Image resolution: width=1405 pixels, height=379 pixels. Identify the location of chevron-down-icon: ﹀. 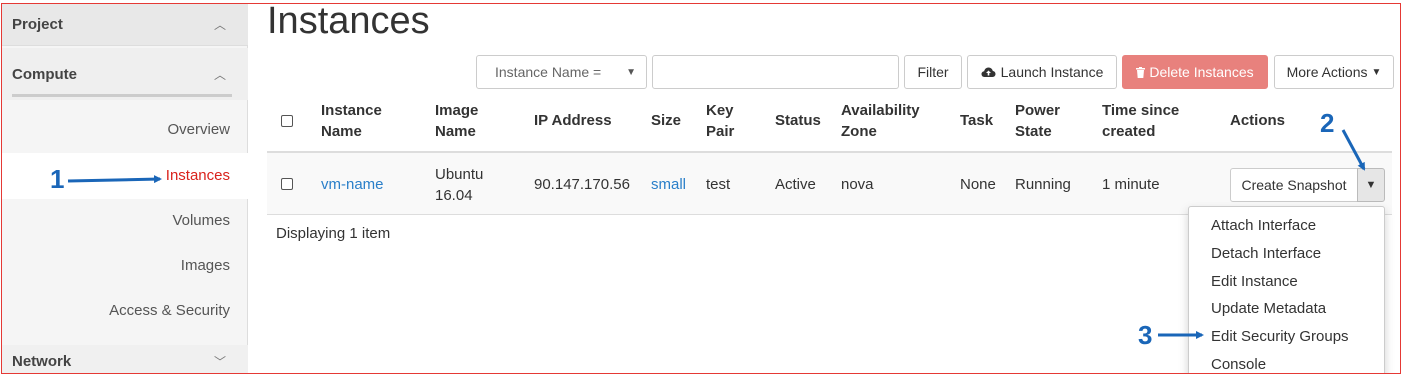
(219, 361).